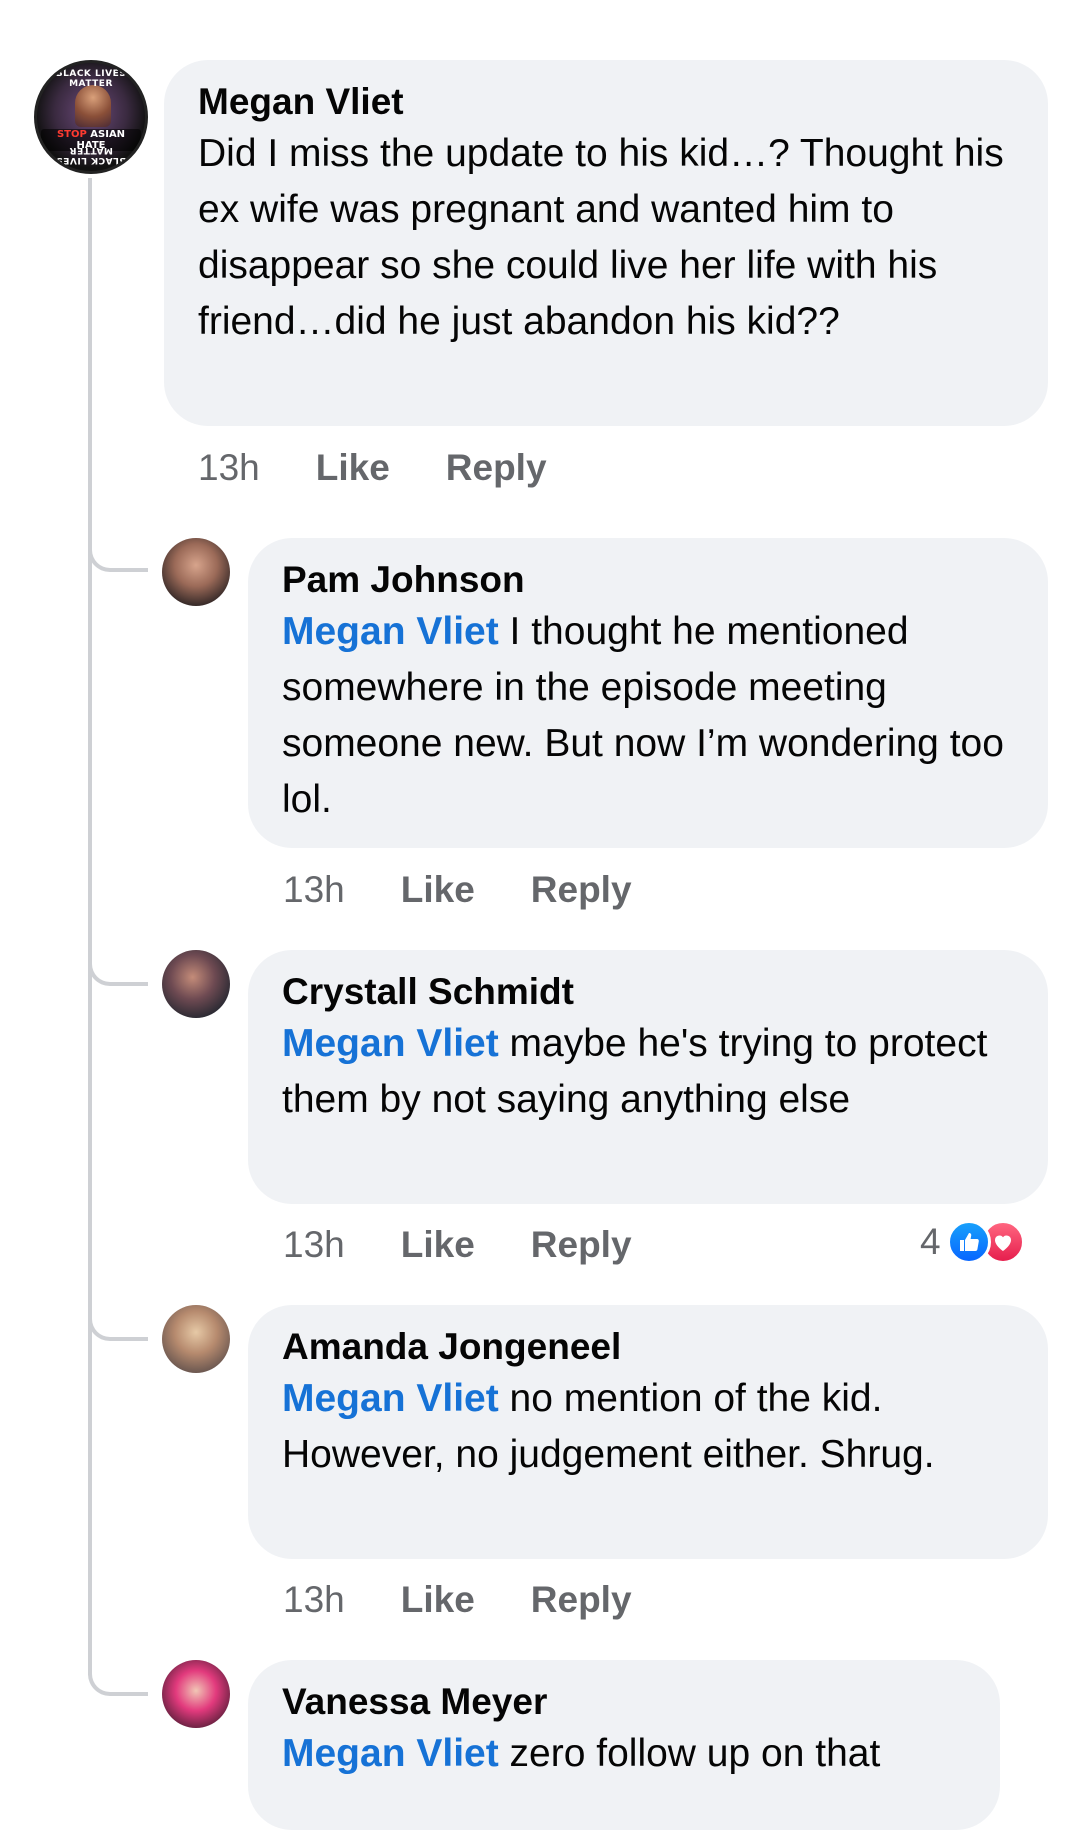 The height and width of the screenshot is (1830, 1080). What do you see at coordinates (196, 1694) in the screenshot?
I see `avatar-vanessa-meyer` at bounding box center [196, 1694].